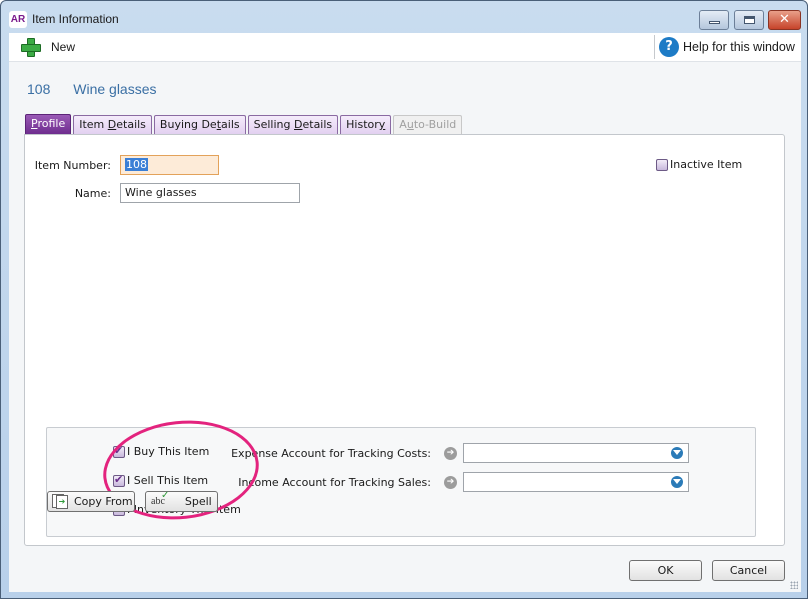 The width and height of the screenshot is (808, 599). What do you see at coordinates (199, 124) in the screenshot?
I see `tab-buying-details: Buying Details` at bounding box center [199, 124].